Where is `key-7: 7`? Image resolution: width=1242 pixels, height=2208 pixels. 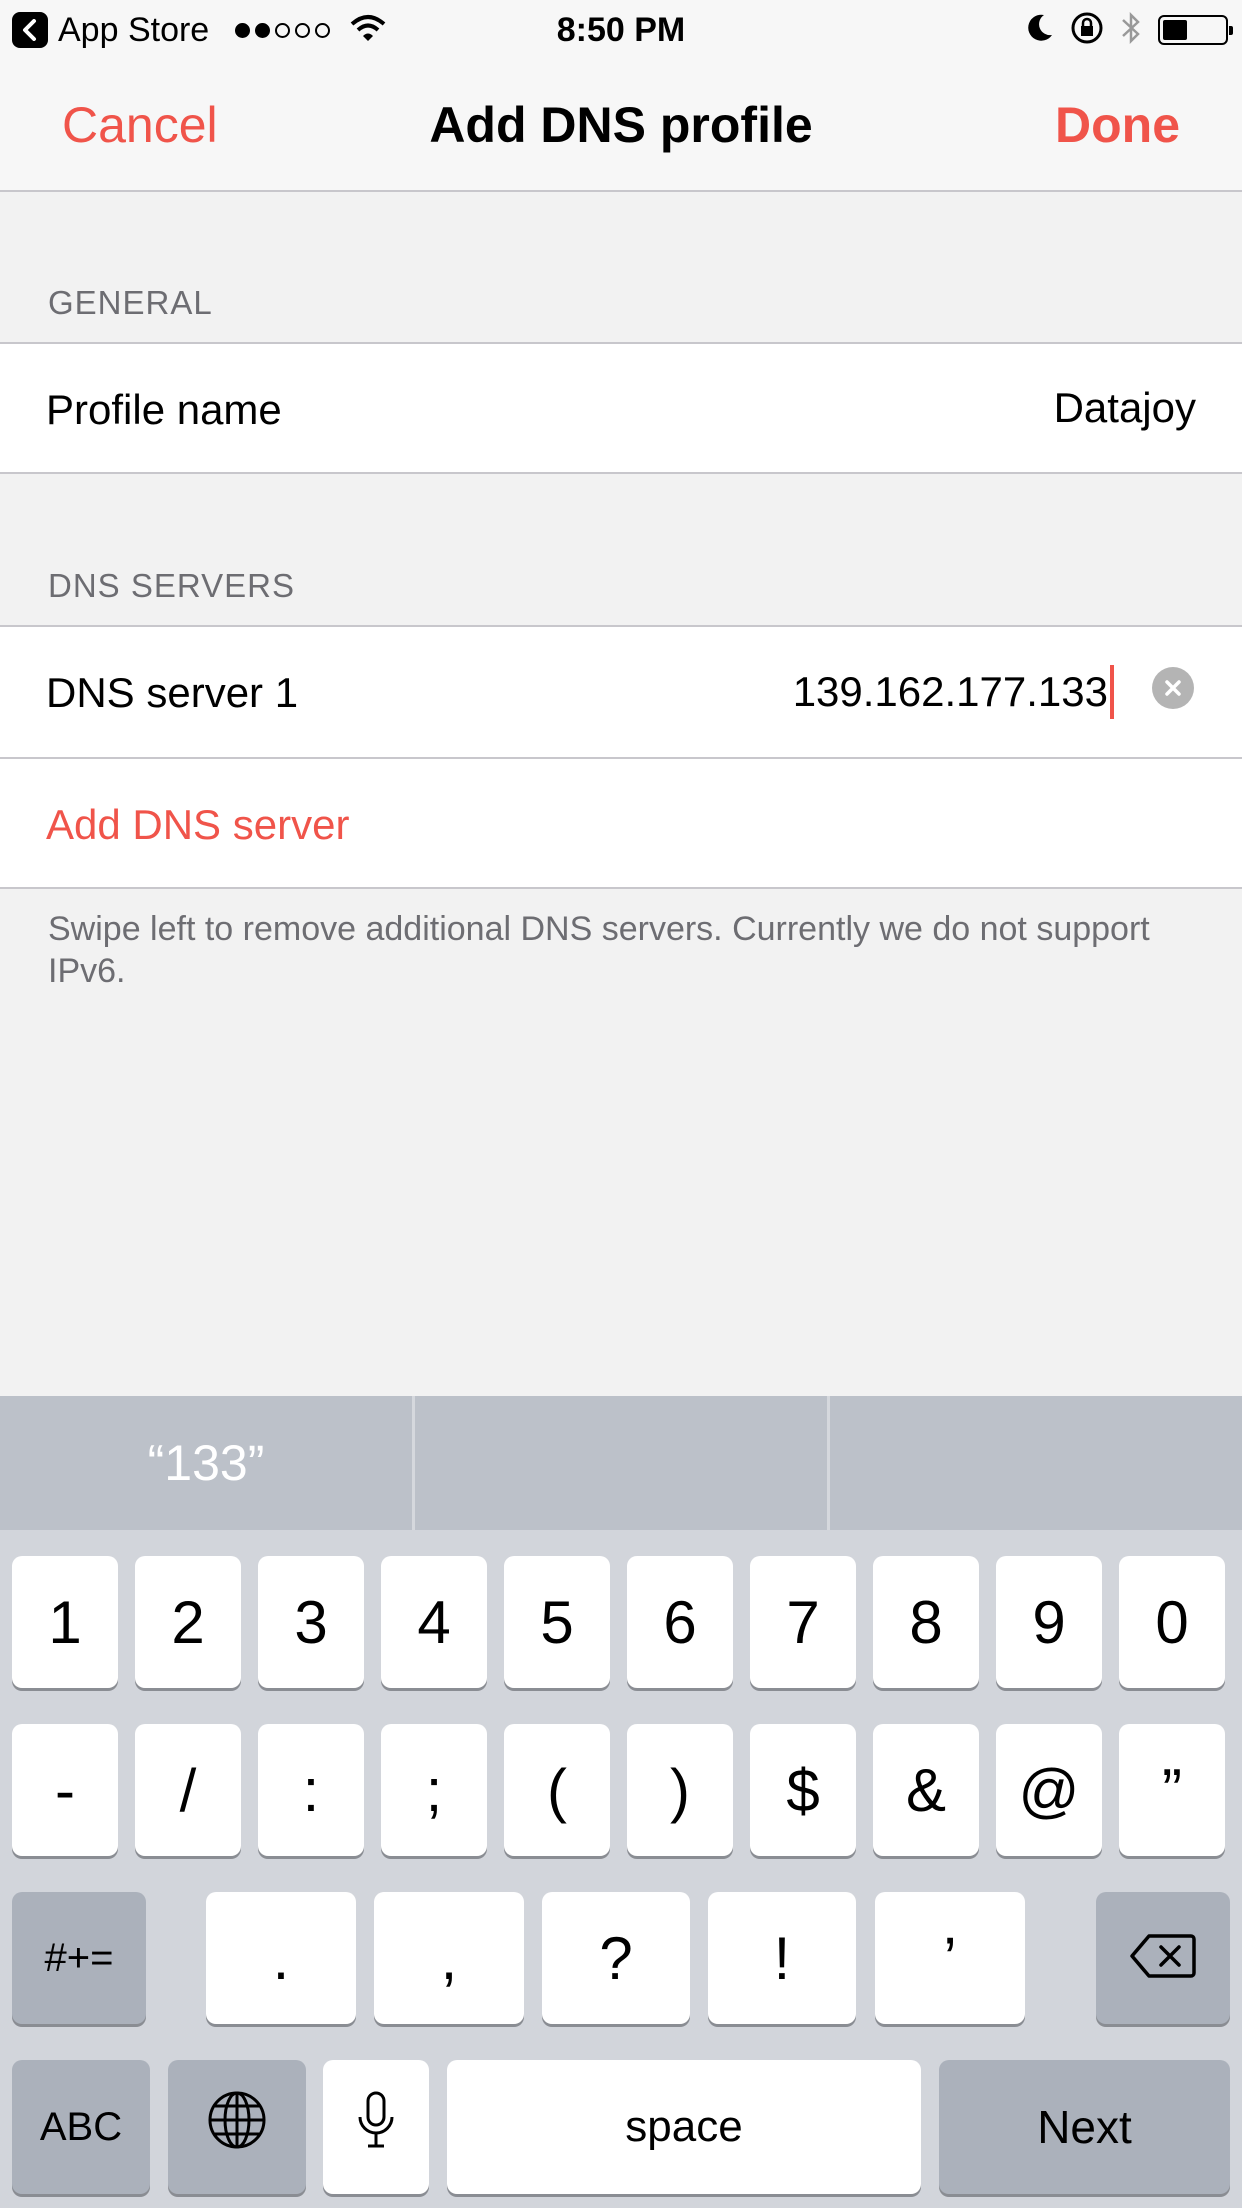
key-7: 7 is located at coordinates (803, 1622).